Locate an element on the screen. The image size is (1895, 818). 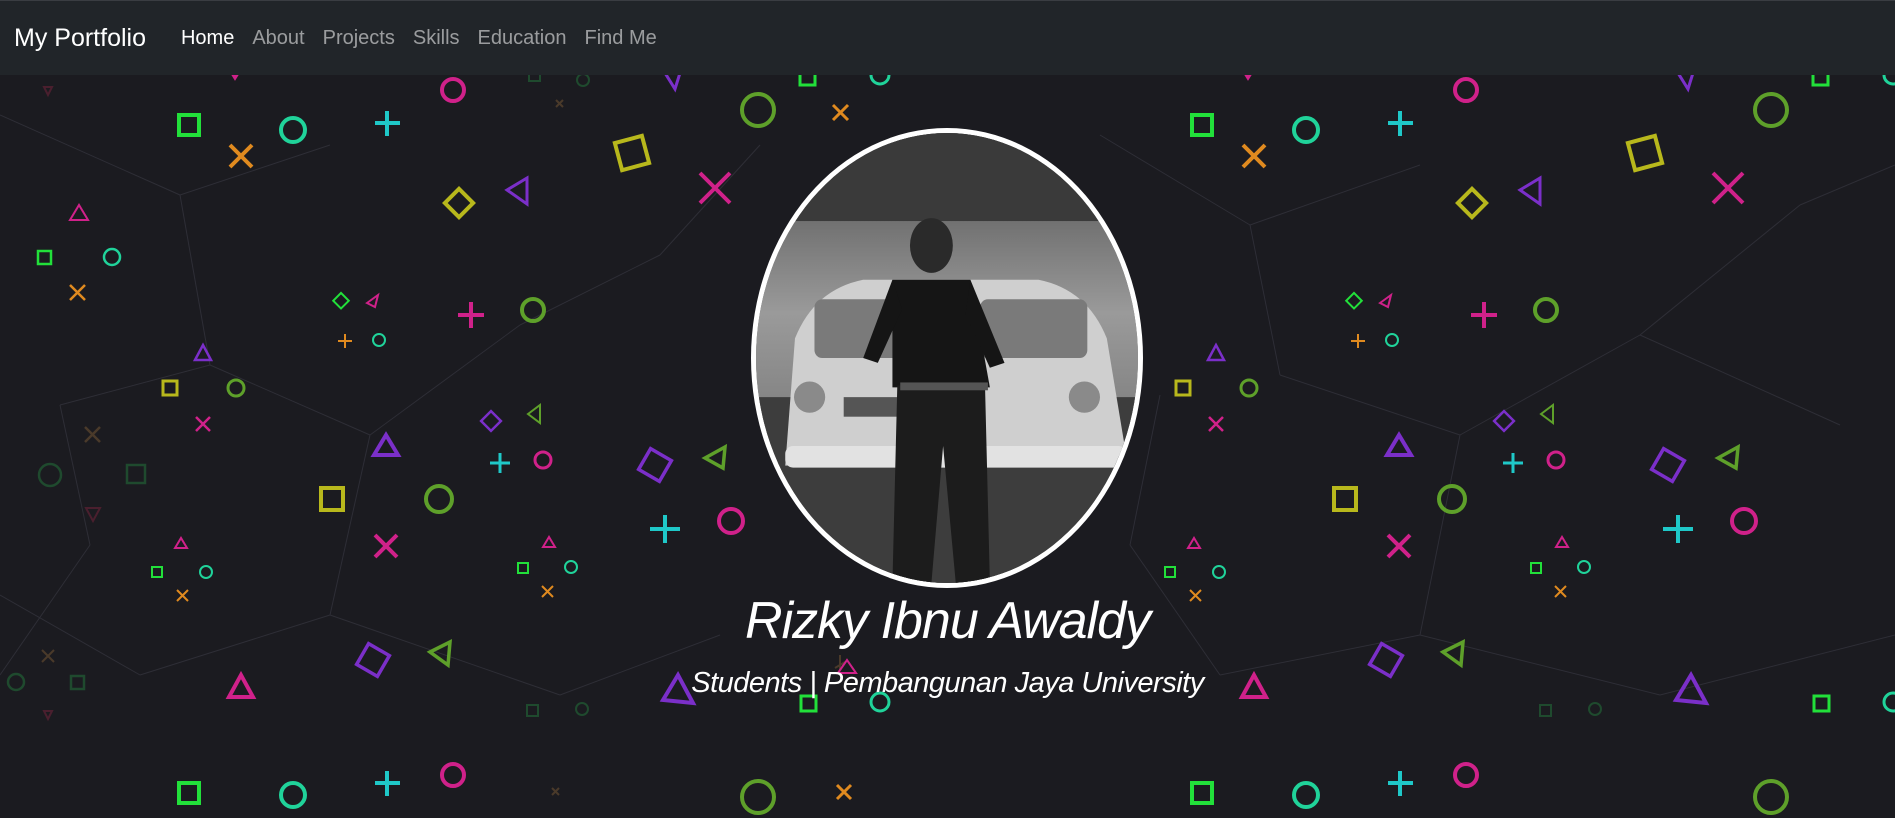
nav-link-projects: Projects is located at coordinates (359, 38).